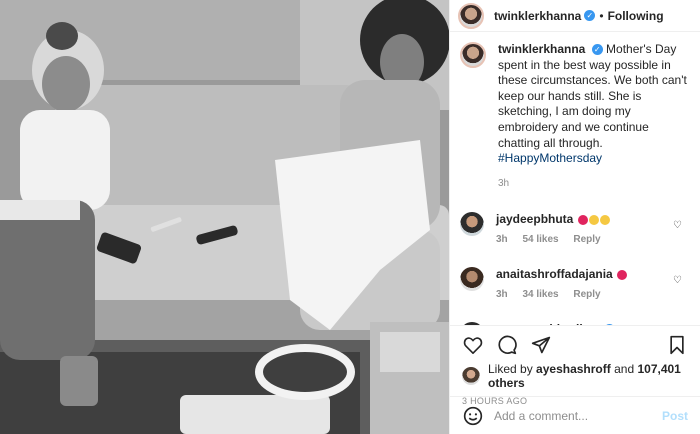  Describe the element at coordinates (507, 345) in the screenshot. I see `comment-bubble-icon` at that location.